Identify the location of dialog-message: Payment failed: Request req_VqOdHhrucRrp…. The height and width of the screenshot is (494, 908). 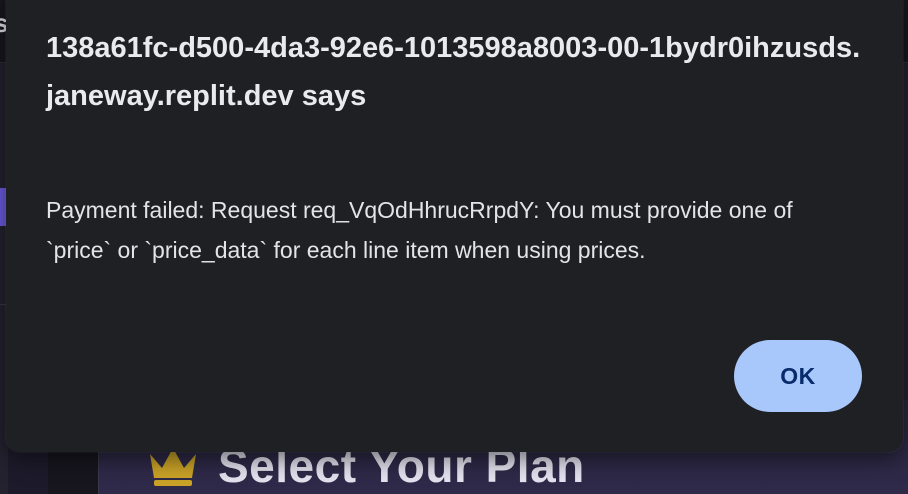
(419, 230).